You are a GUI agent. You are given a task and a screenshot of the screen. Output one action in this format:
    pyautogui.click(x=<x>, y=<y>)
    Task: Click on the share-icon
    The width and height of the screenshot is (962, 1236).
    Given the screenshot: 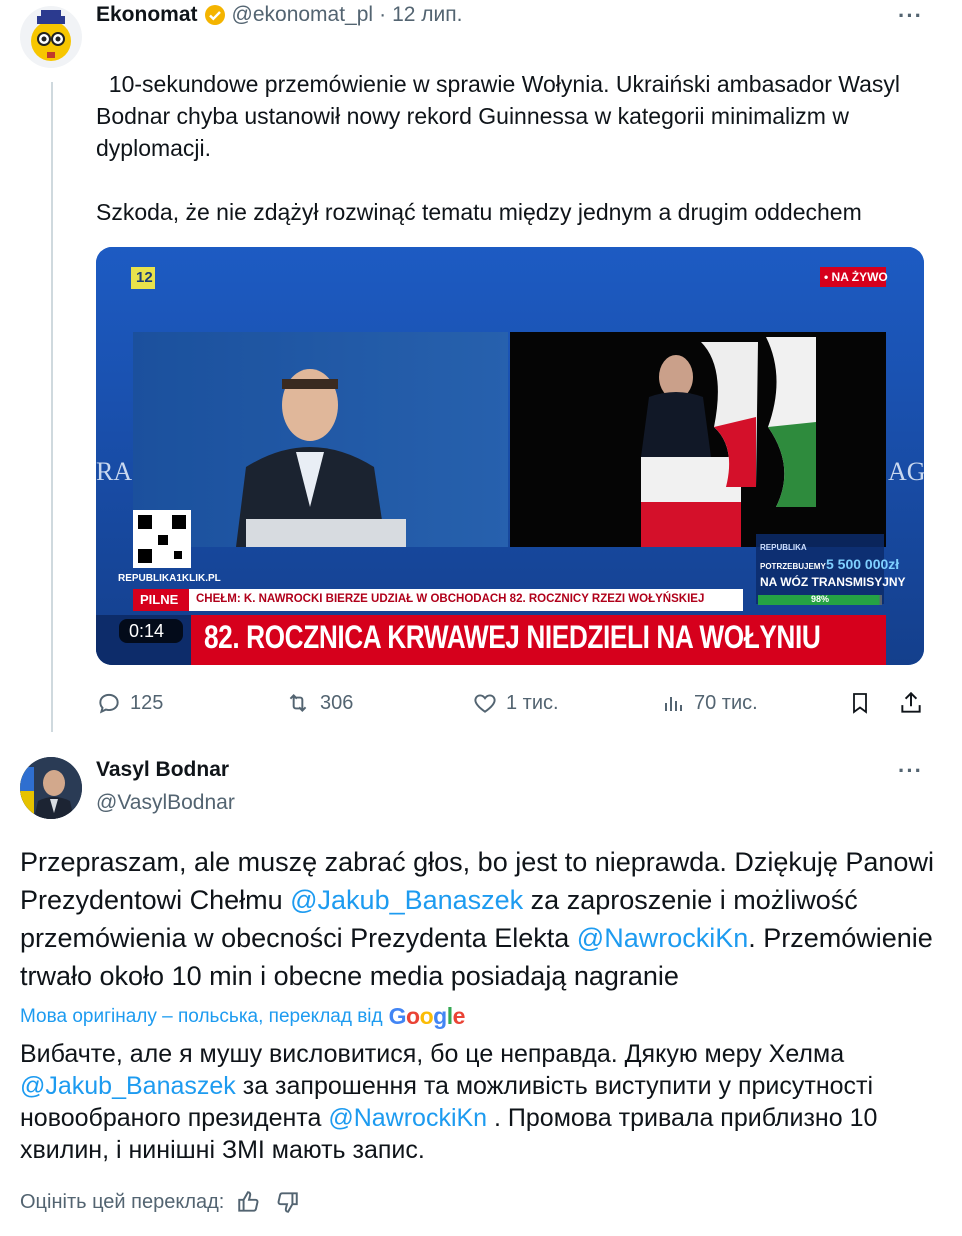 What is the action you would take?
    pyautogui.click(x=911, y=702)
    